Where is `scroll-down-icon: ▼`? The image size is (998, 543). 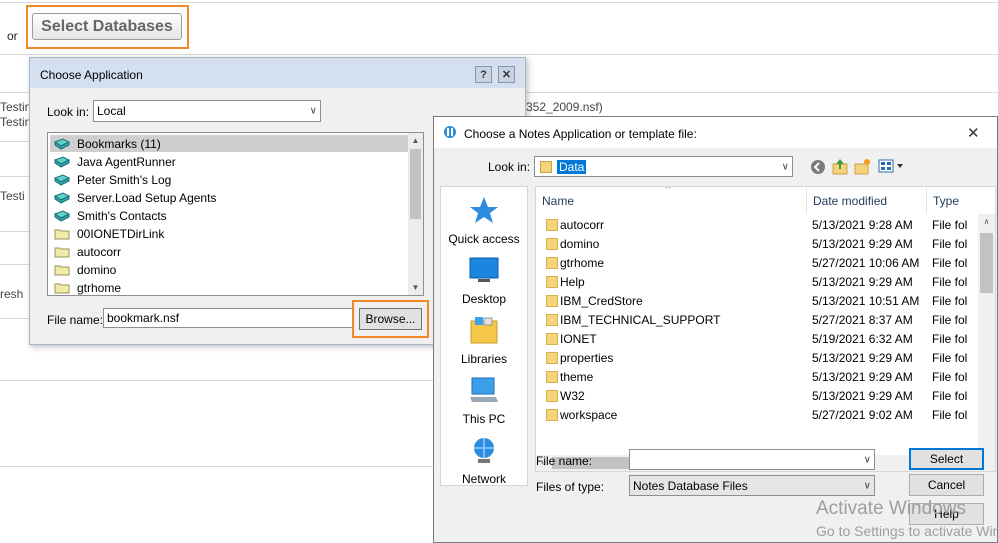
scroll-down-icon: ▼ is located at coordinates (415, 287).